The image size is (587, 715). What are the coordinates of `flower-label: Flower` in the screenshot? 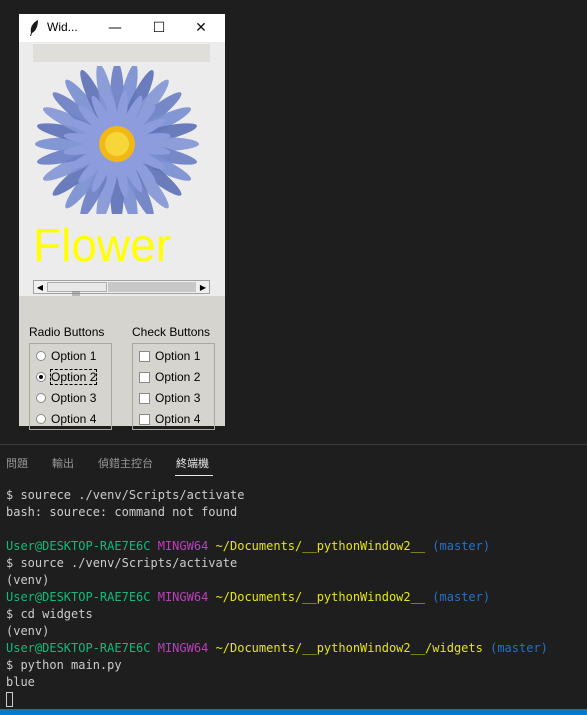 It's located at (102, 245).